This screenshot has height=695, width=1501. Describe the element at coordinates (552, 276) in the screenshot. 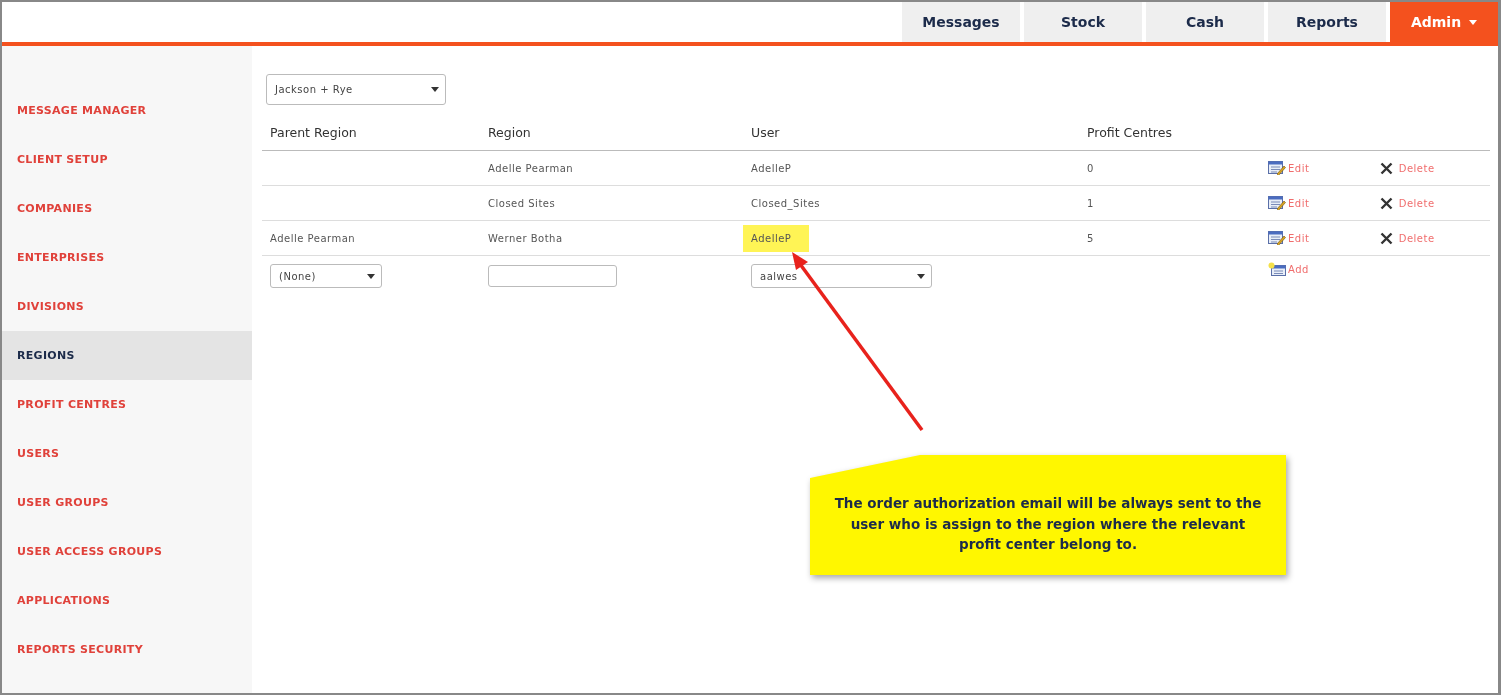

I see `region-input` at that location.